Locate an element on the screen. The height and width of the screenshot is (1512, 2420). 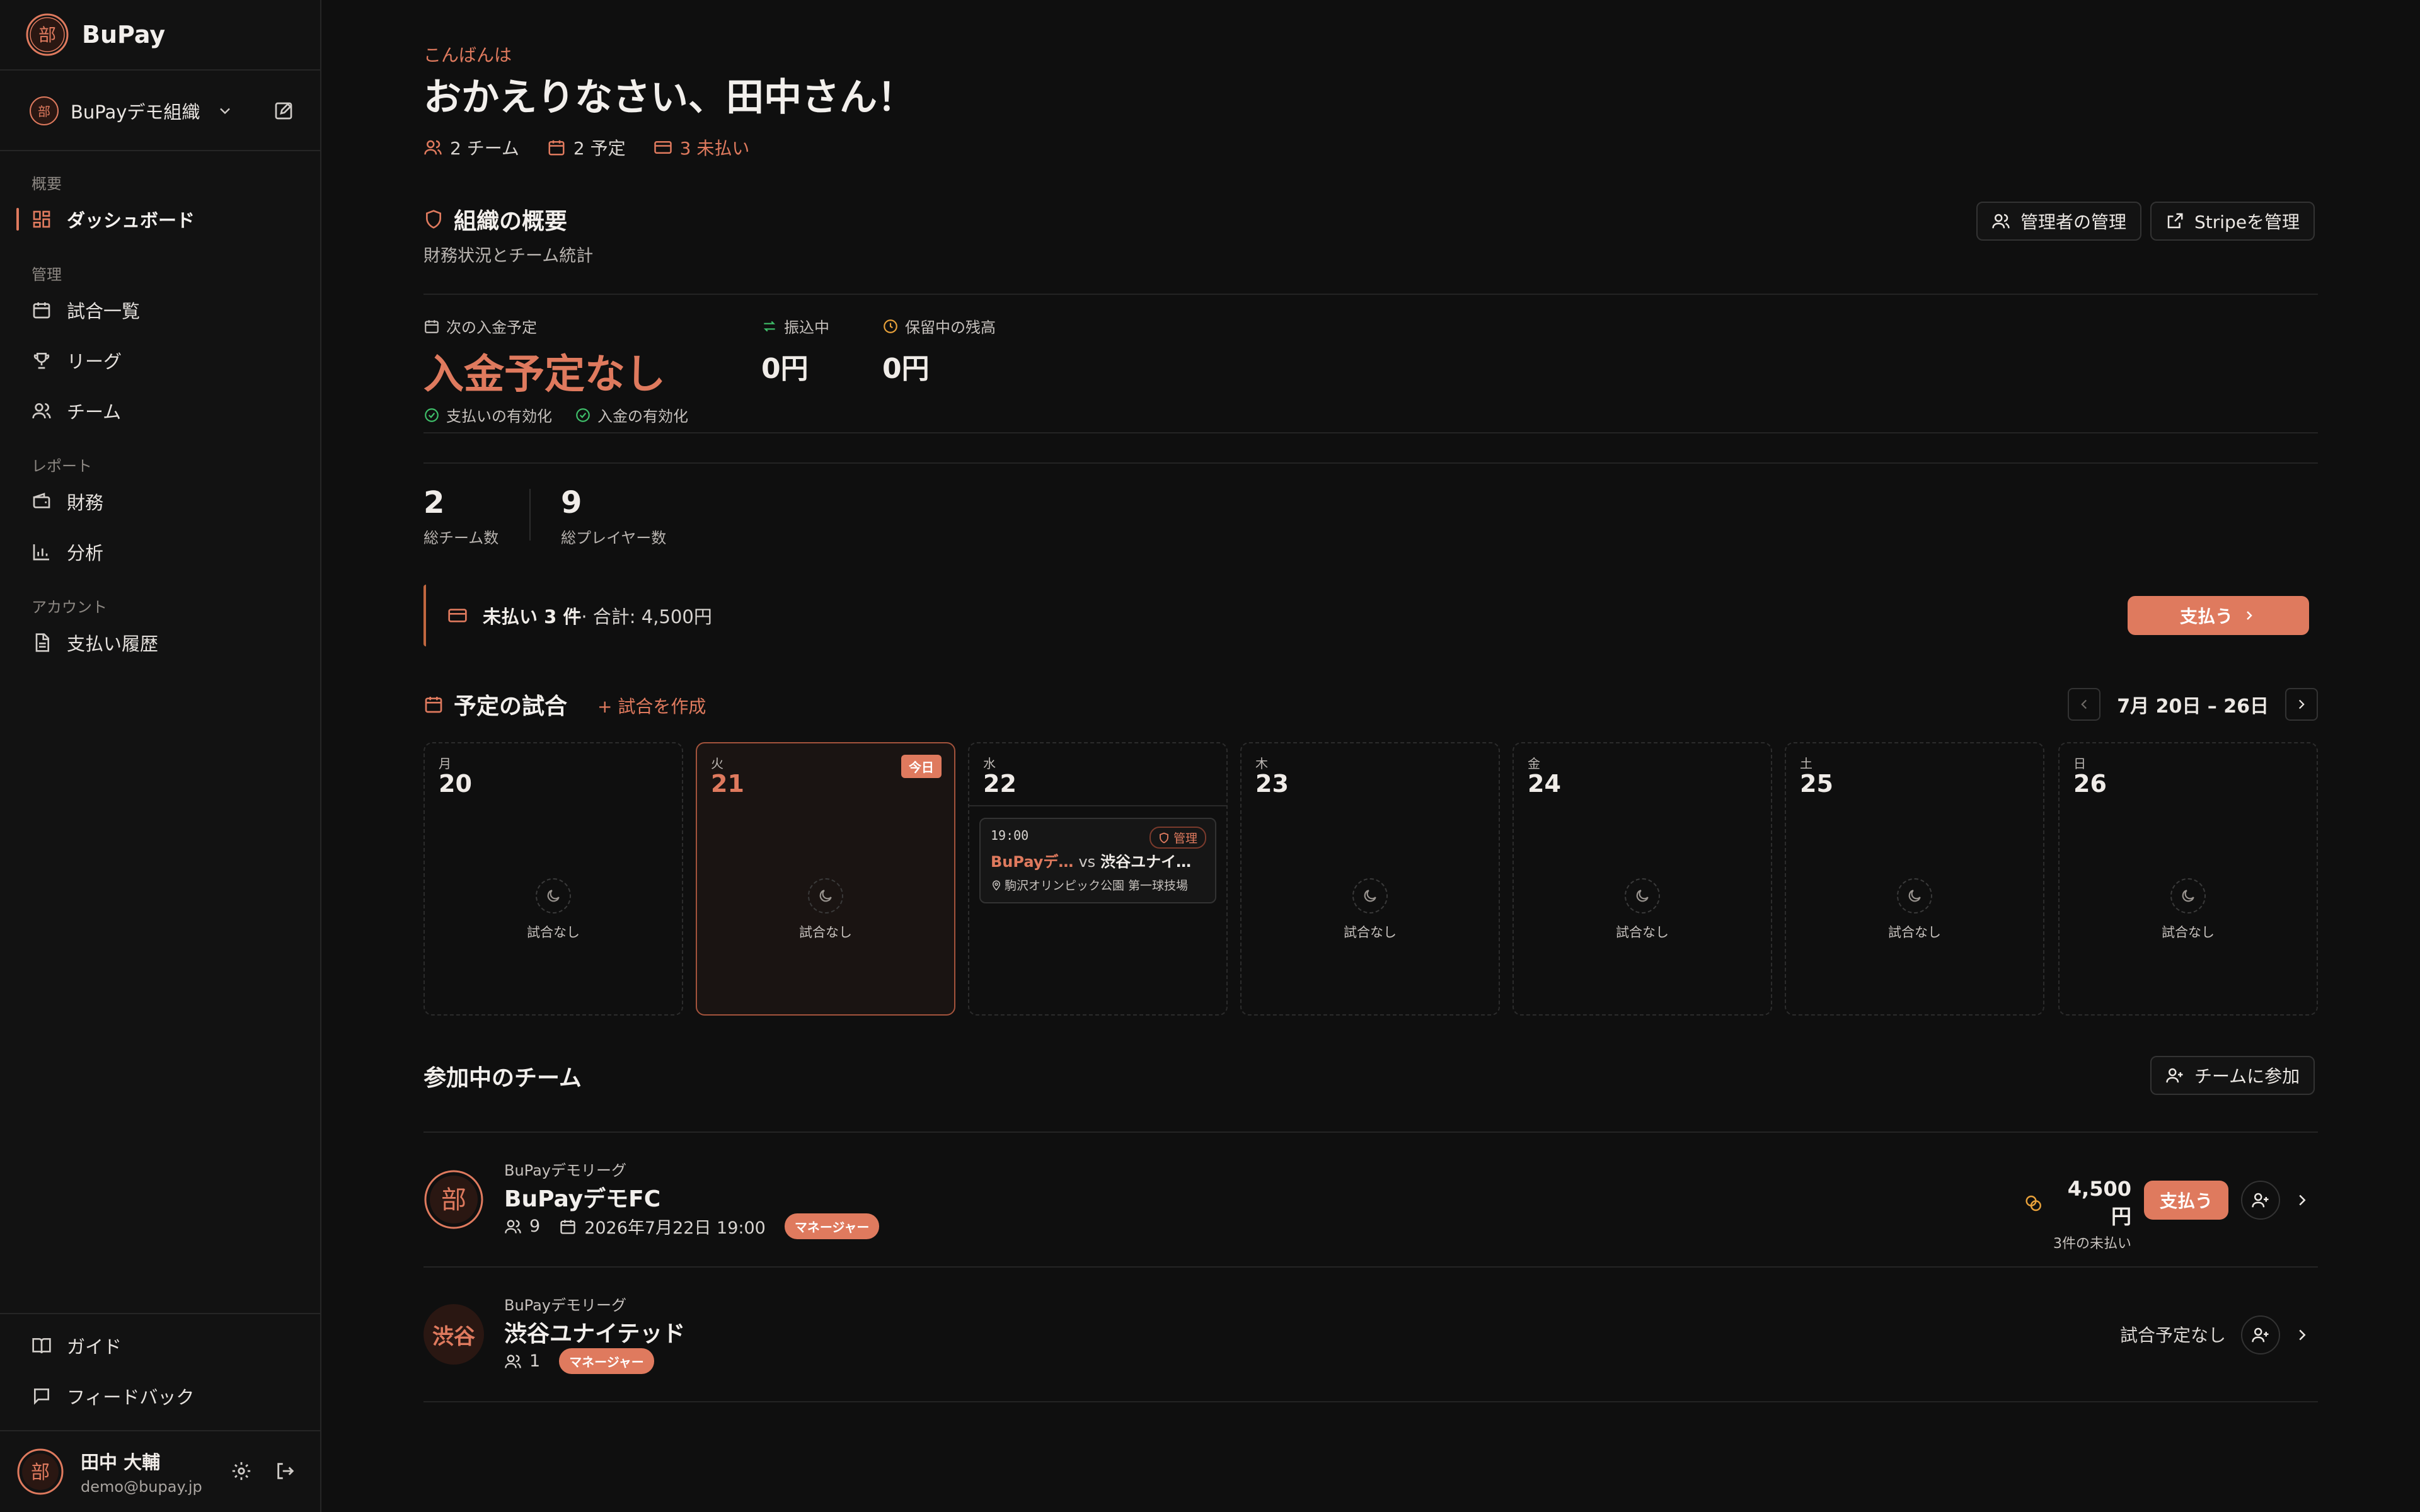
next-payout-label: 次の入金予定 is located at coordinates (556, 326).